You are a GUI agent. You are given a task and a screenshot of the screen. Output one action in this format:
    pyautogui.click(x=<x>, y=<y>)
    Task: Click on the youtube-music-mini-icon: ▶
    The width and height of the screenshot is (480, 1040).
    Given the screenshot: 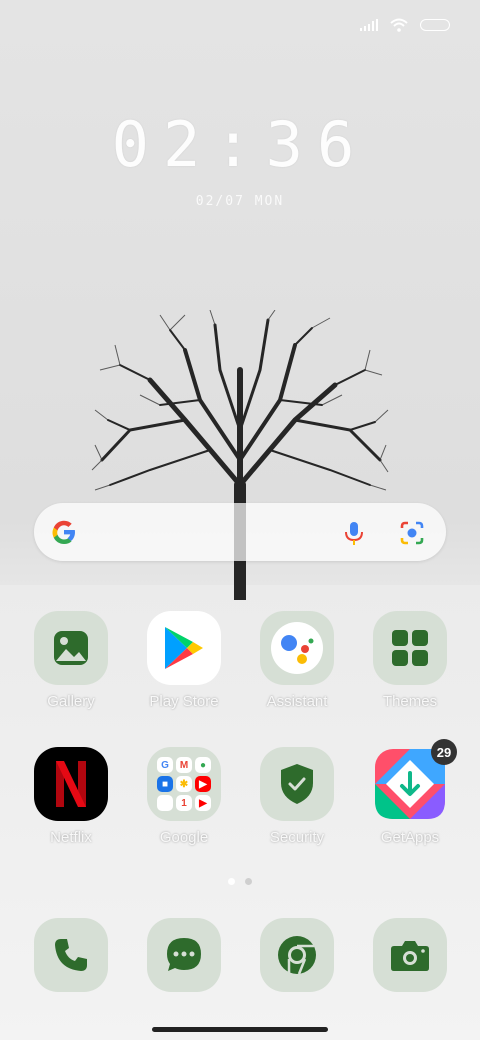 What is the action you would take?
    pyautogui.click(x=203, y=784)
    